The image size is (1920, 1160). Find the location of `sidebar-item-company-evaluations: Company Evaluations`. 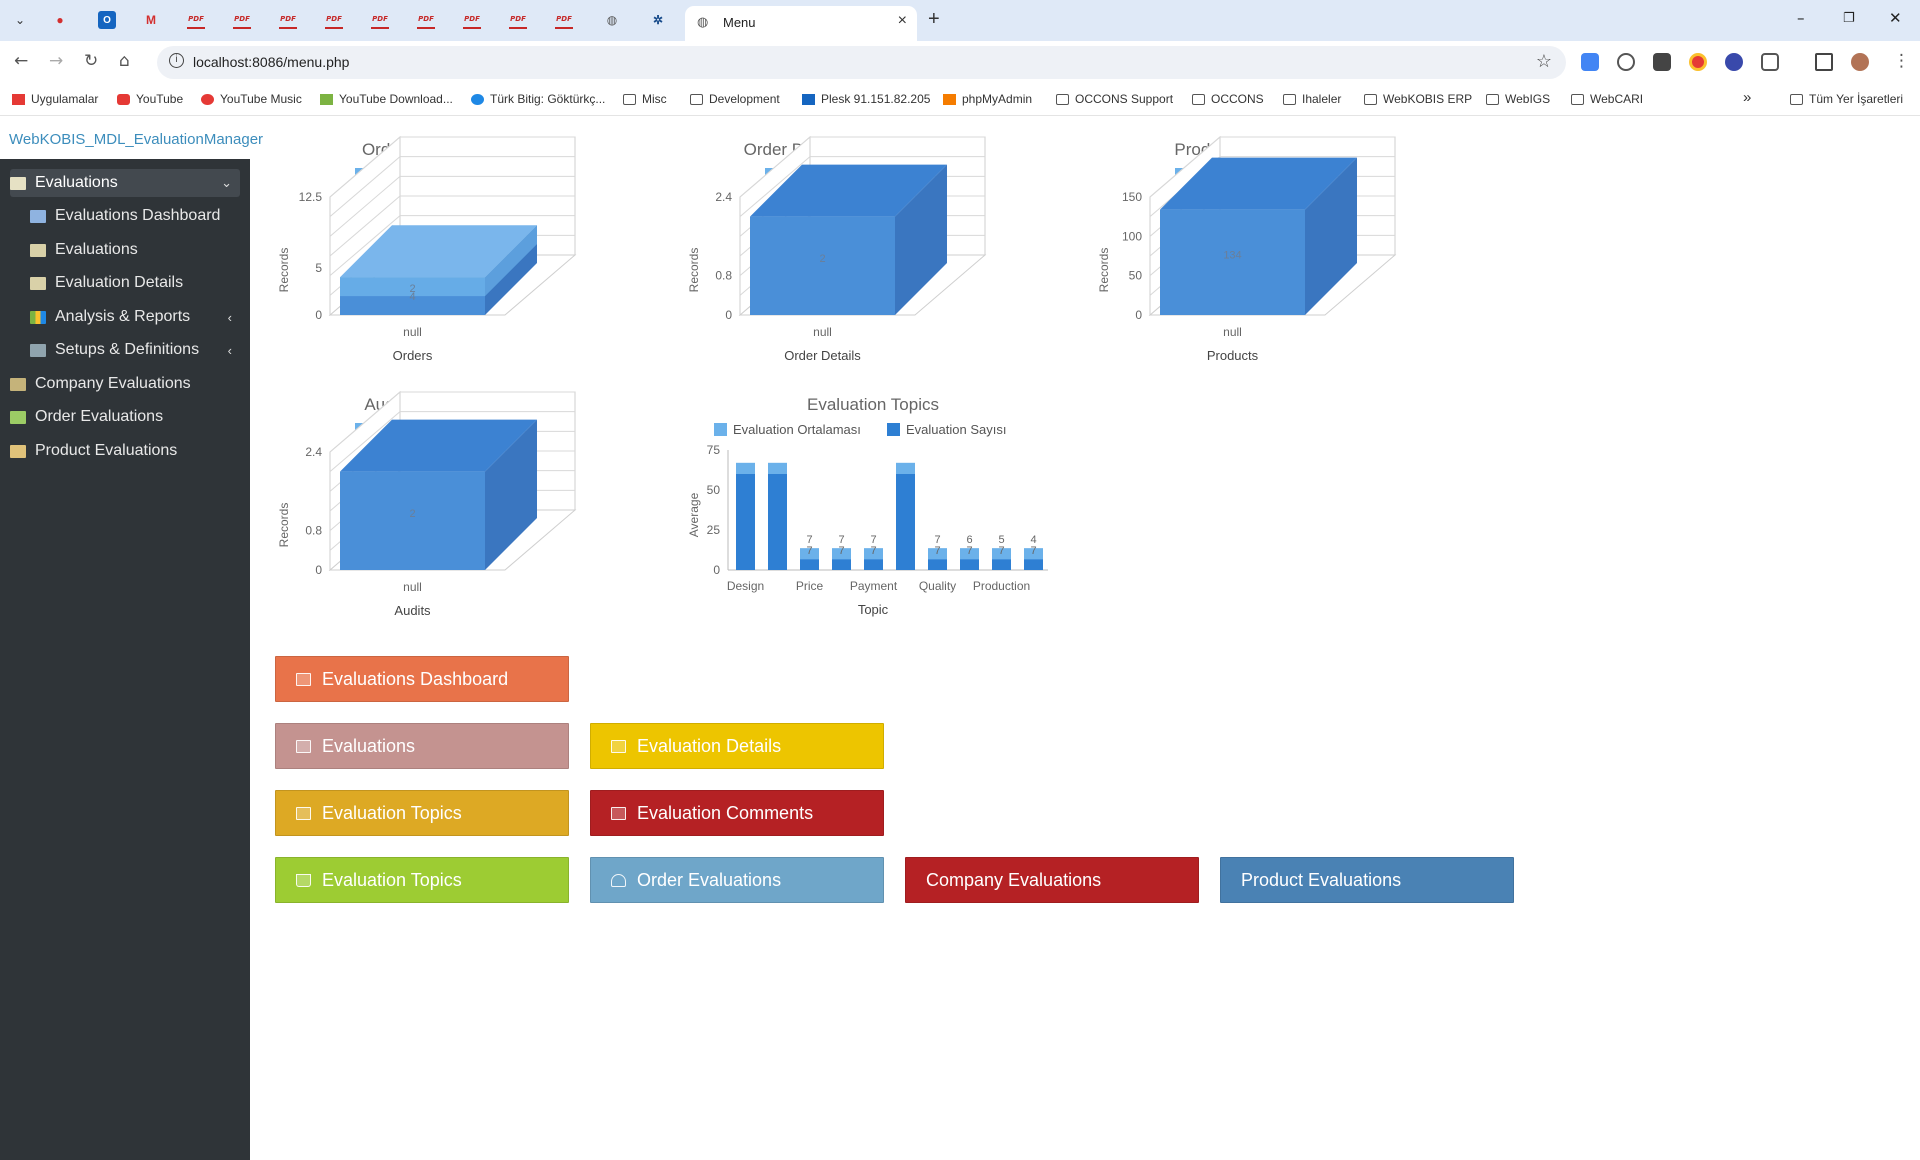

sidebar-item-company-evaluations: Company Evaluations is located at coordinates (125, 384).